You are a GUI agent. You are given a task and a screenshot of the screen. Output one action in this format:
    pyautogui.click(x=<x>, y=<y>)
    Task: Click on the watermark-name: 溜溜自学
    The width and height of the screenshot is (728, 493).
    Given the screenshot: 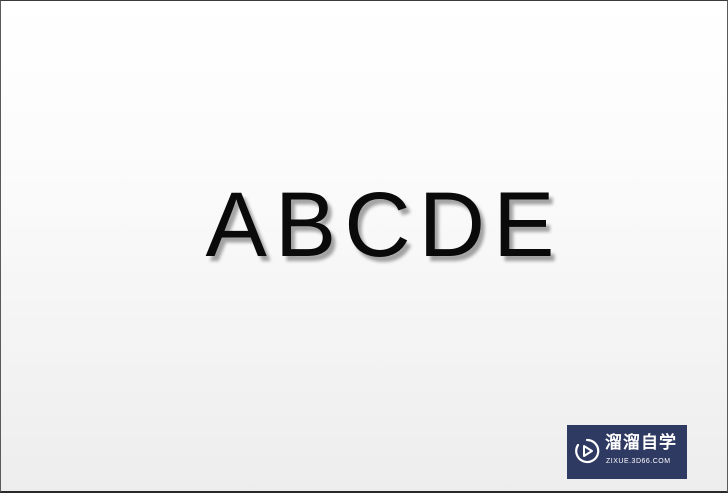 What is the action you would take?
    pyautogui.click(x=641, y=443)
    